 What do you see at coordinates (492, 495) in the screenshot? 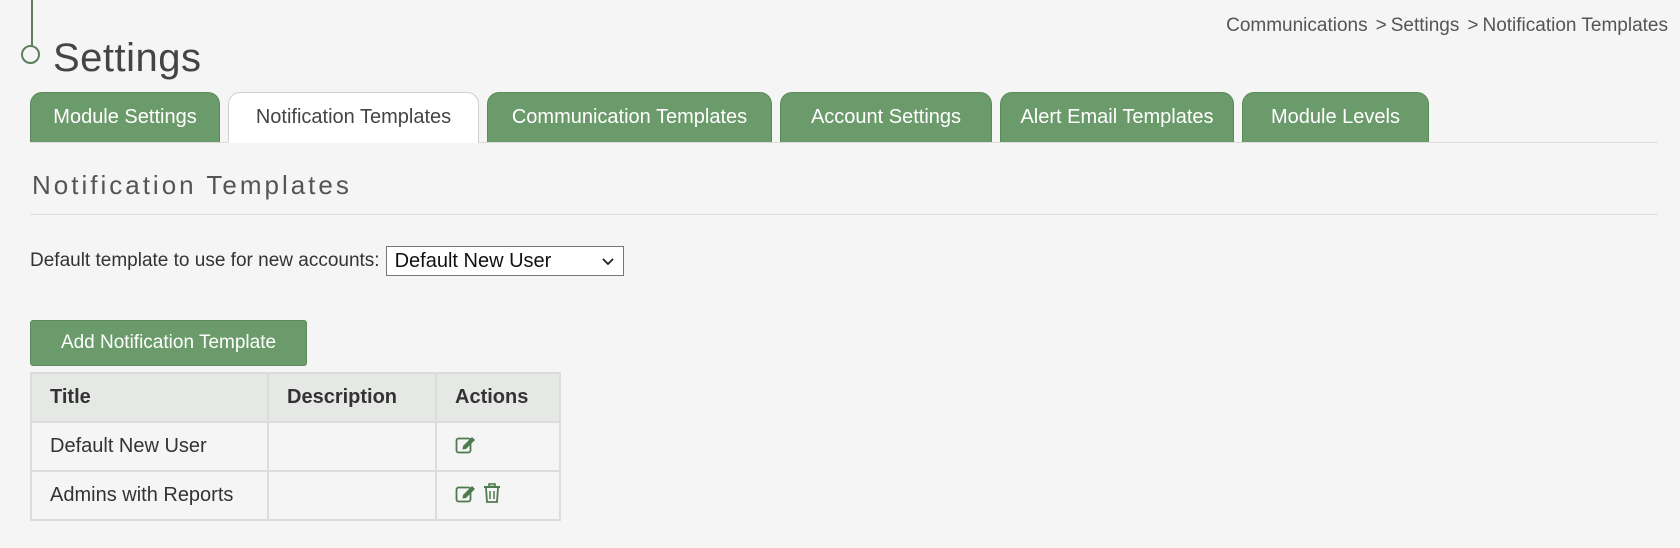
I see `trash-icon` at bounding box center [492, 495].